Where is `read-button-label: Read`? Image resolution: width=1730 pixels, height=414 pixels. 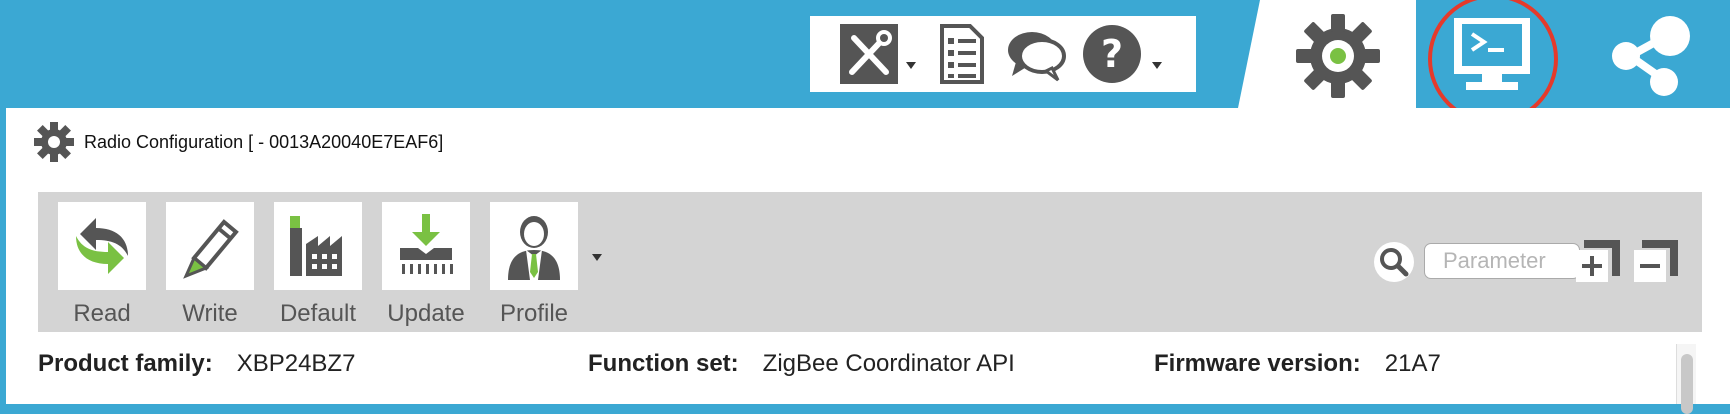 read-button-label: Read is located at coordinates (102, 313).